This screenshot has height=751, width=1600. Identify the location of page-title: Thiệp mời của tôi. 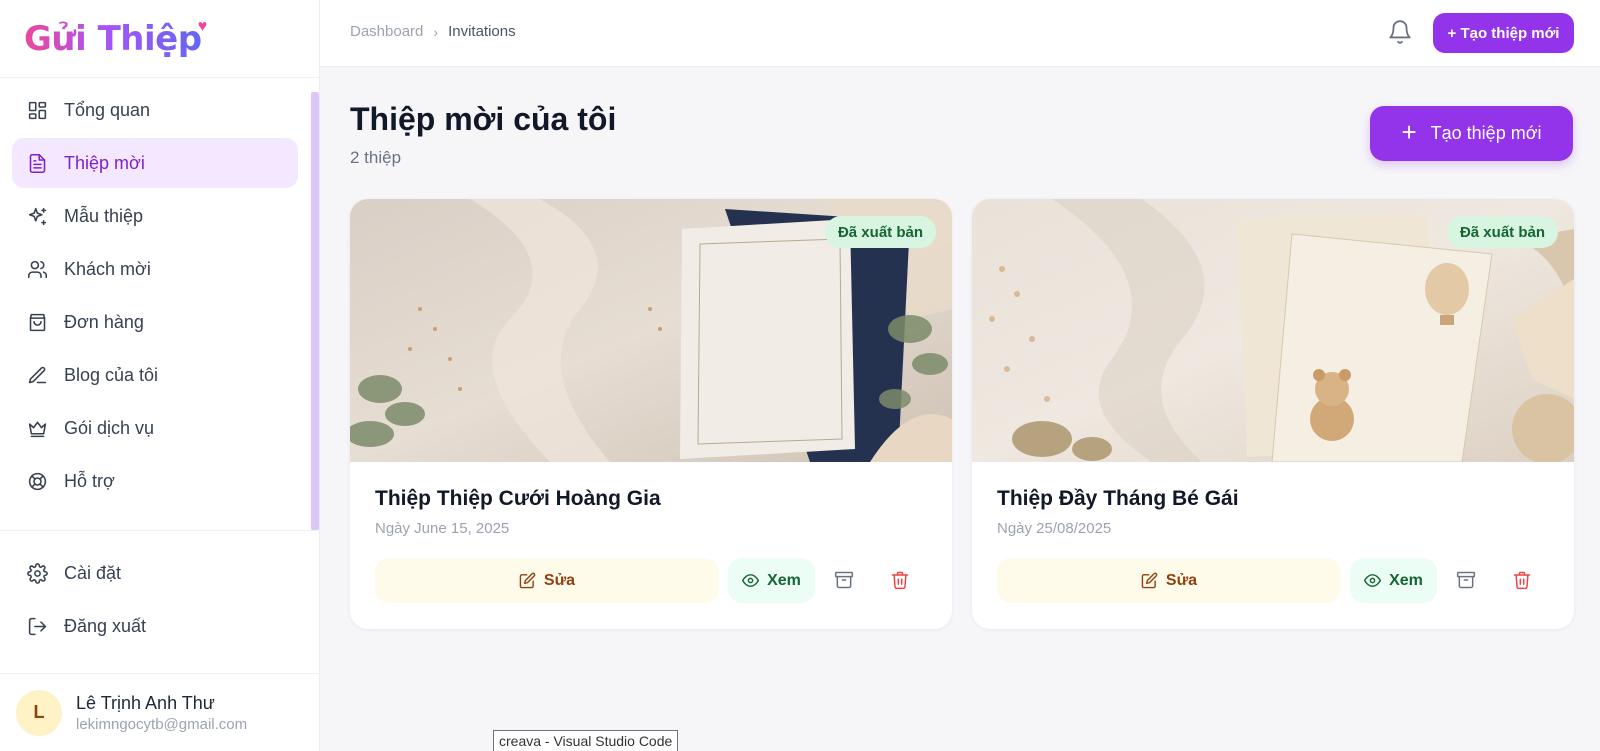
(483, 119).